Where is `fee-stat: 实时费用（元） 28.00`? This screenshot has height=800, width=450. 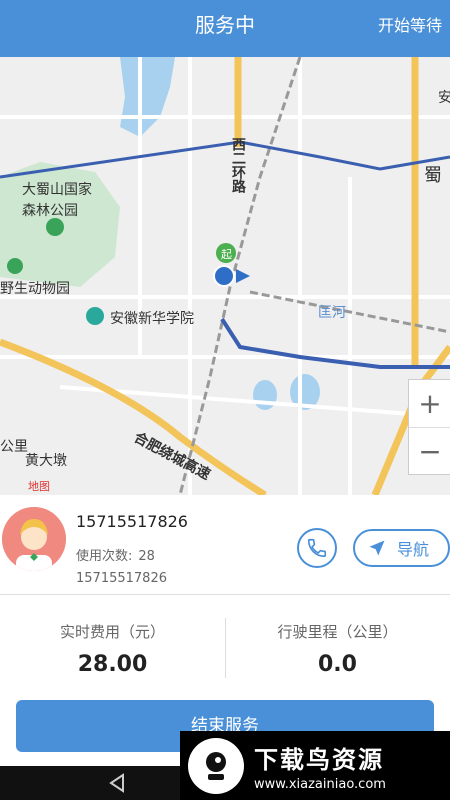
fee-stat: 实时费用（元） 28.00 is located at coordinates (112, 643).